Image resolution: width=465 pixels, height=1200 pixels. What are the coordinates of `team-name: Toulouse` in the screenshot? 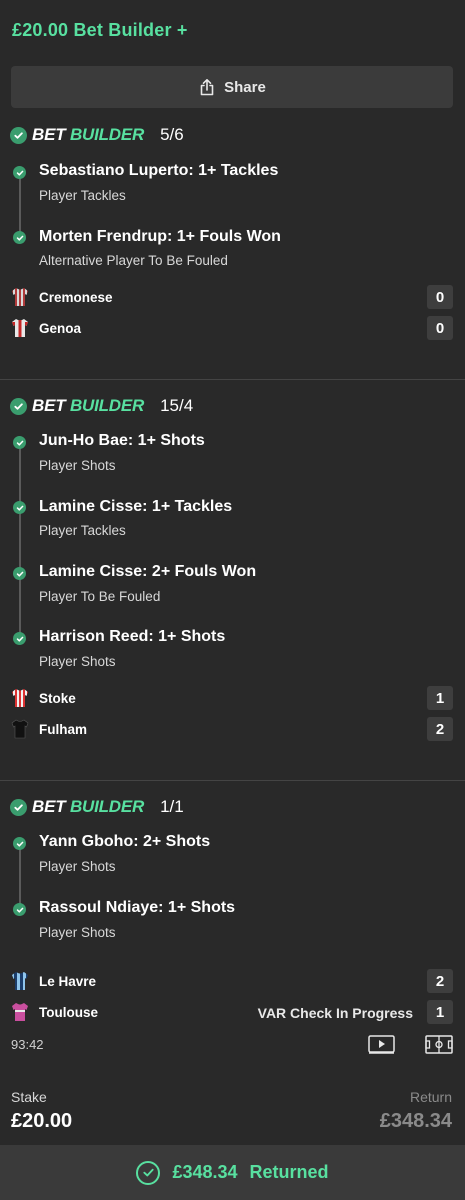 It's located at (68, 1012).